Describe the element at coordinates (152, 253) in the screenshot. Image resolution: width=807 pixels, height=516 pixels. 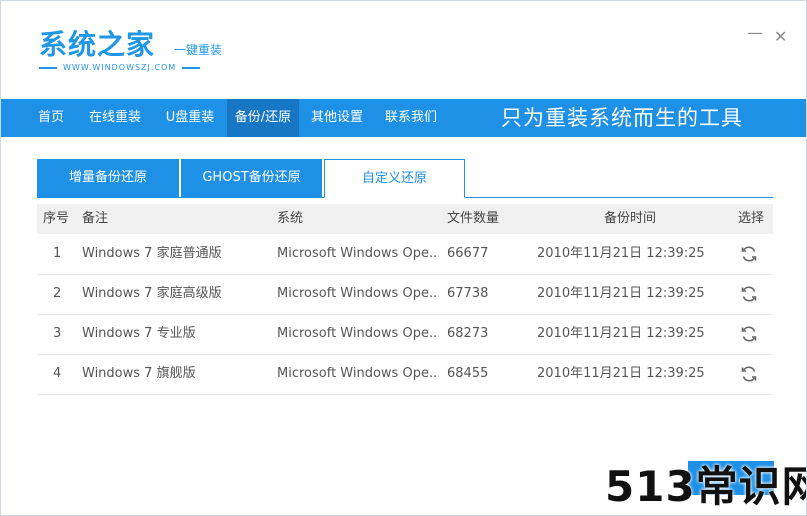
I see `row-note: Windows 7 家庭普通版` at that location.